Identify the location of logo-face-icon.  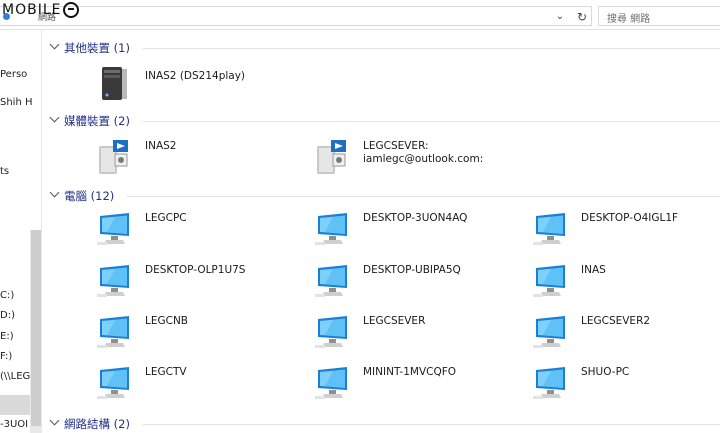
(71, 10).